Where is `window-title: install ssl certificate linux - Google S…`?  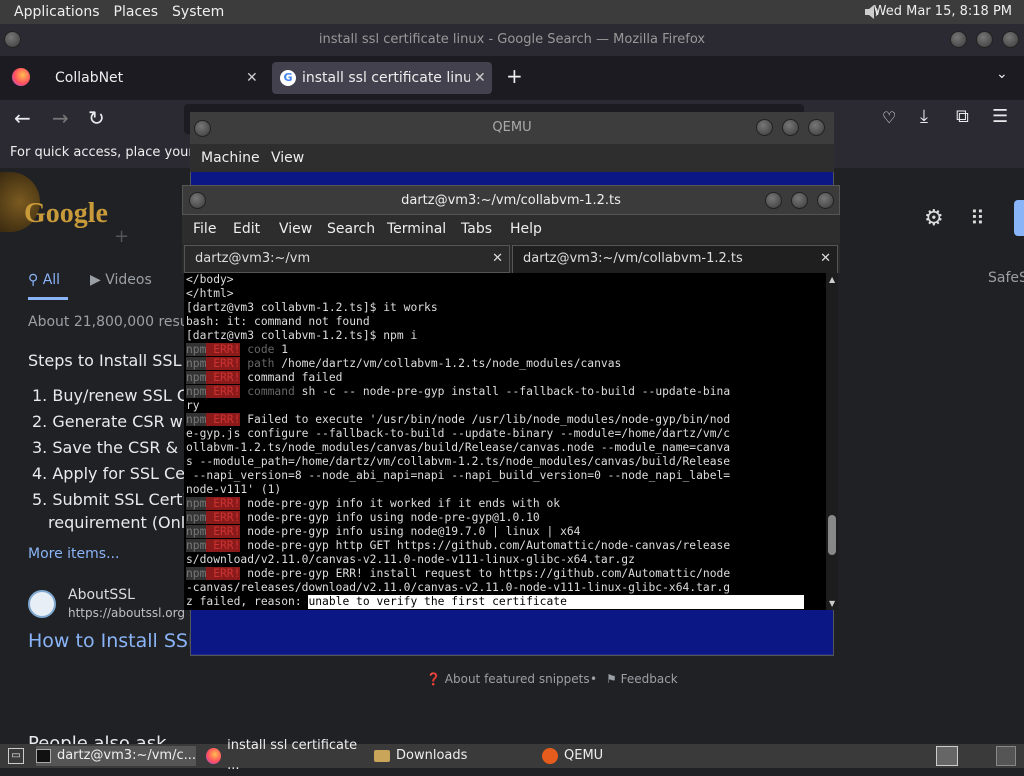 window-title: install ssl certificate linux - Google S… is located at coordinates (512, 39).